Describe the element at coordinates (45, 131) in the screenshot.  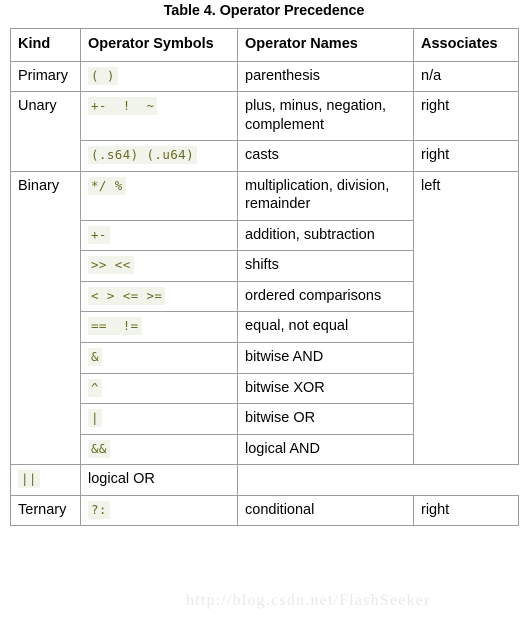
I see `cell-kind: Unary` at that location.